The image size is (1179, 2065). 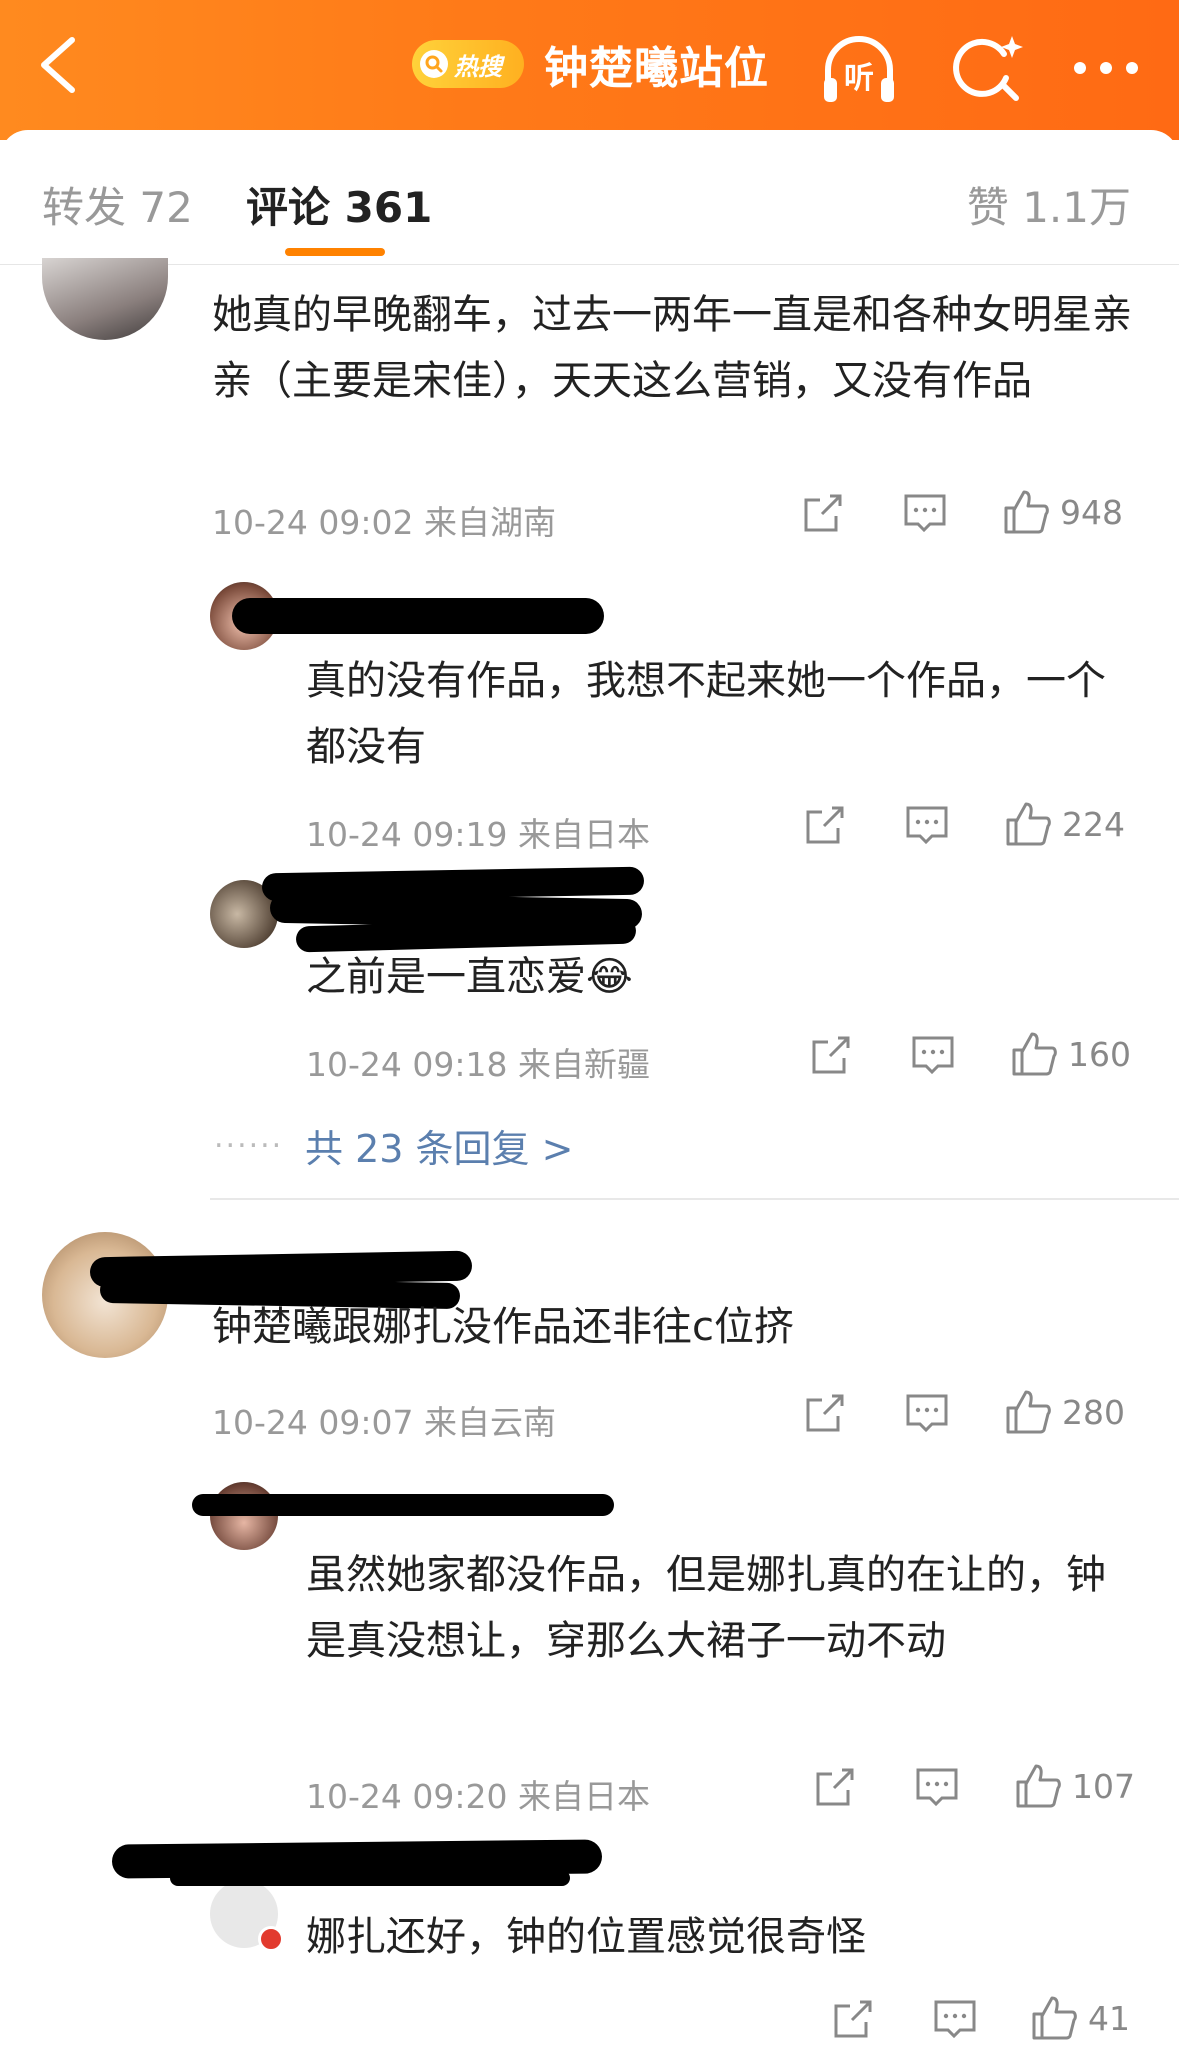 What do you see at coordinates (313, 522) in the screenshot?
I see `comment-time: 10-24 09:02` at bounding box center [313, 522].